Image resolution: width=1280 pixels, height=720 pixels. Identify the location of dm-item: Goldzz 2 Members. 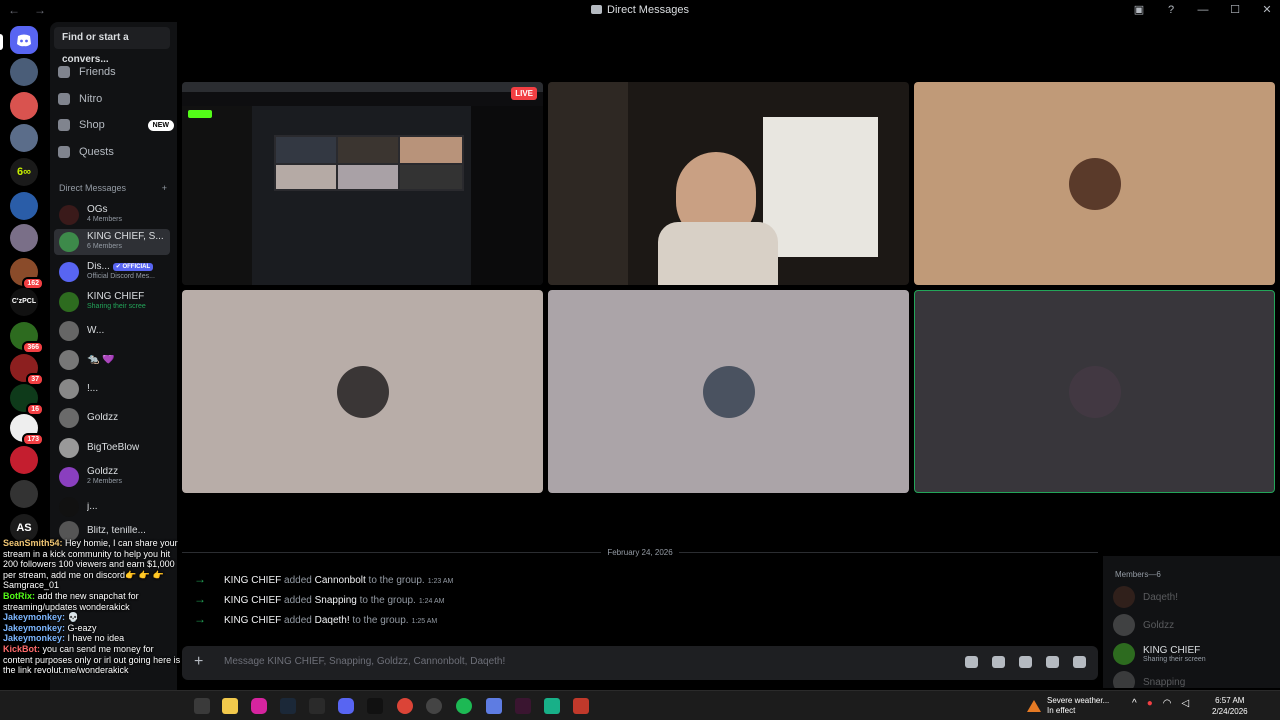
(112, 477).